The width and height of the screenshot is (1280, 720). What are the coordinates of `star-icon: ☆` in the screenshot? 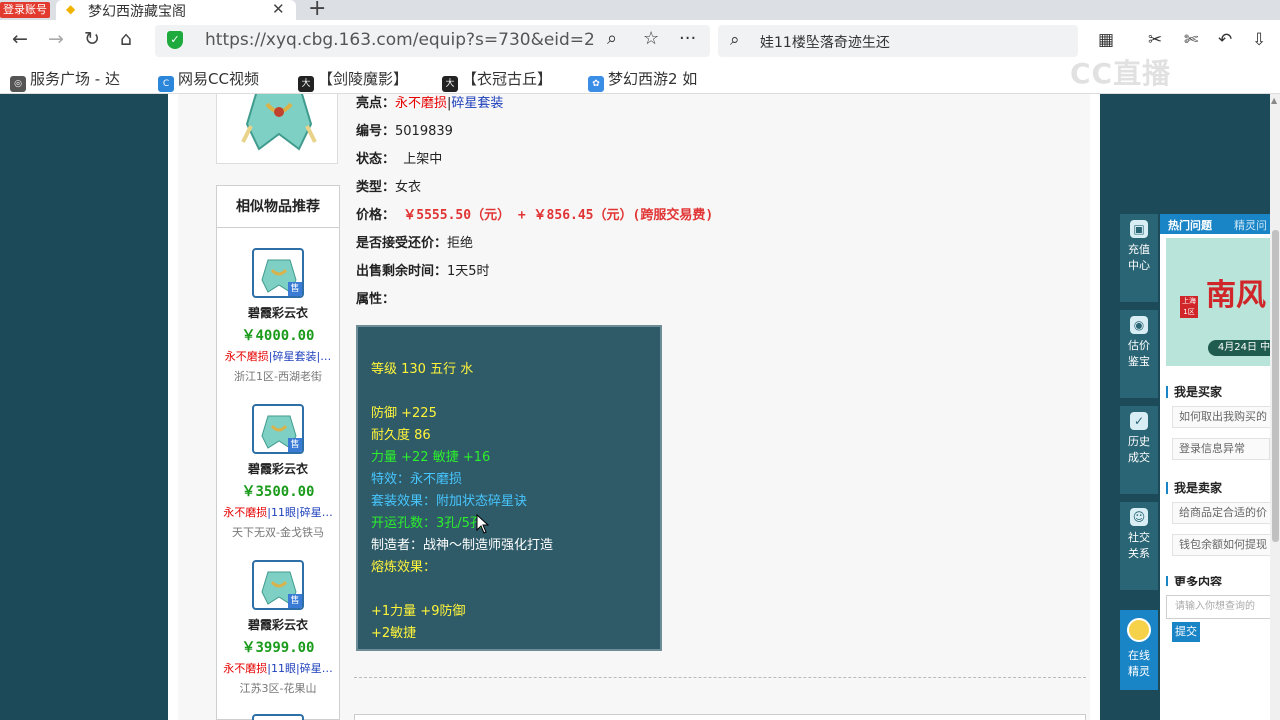 It's located at (651, 38).